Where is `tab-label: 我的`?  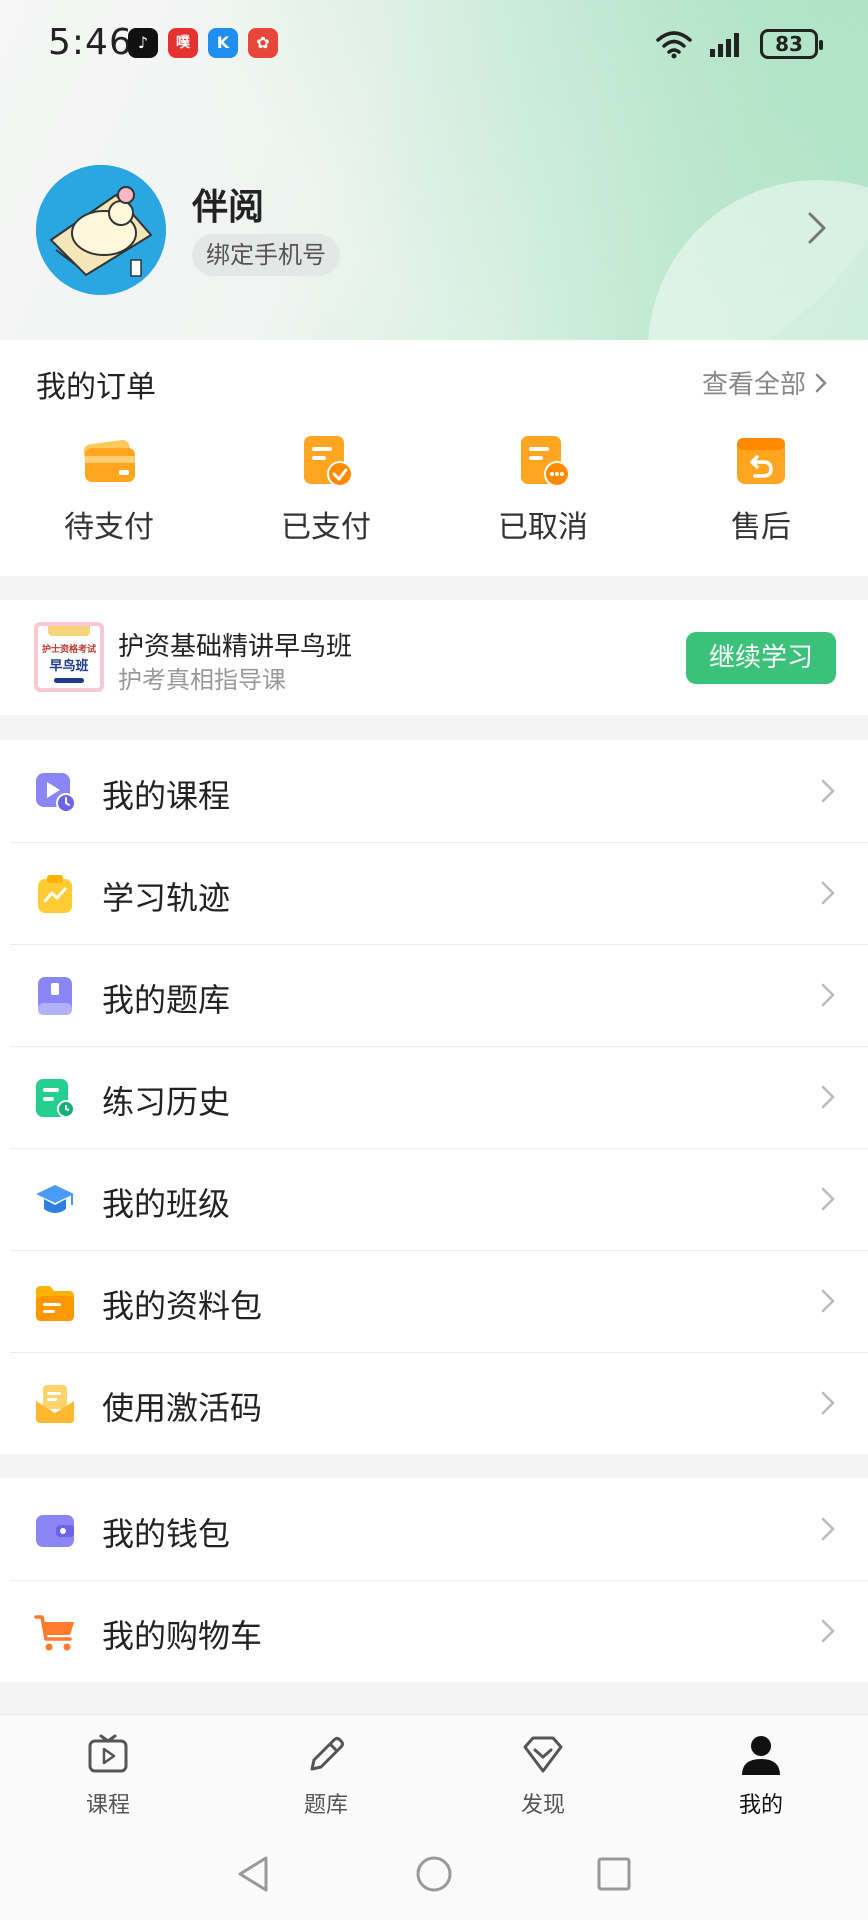
tab-label: 我的 is located at coordinates (760, 1805).